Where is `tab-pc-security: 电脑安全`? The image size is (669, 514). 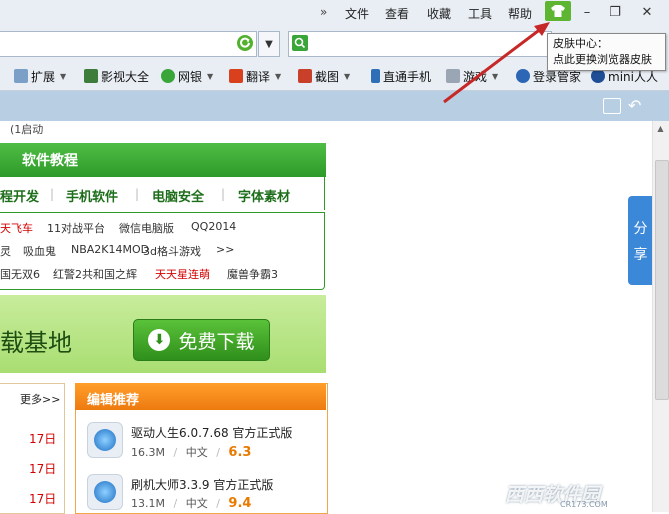 tab-pc-security: 电脑安全 is located at coordinates (178, 195).